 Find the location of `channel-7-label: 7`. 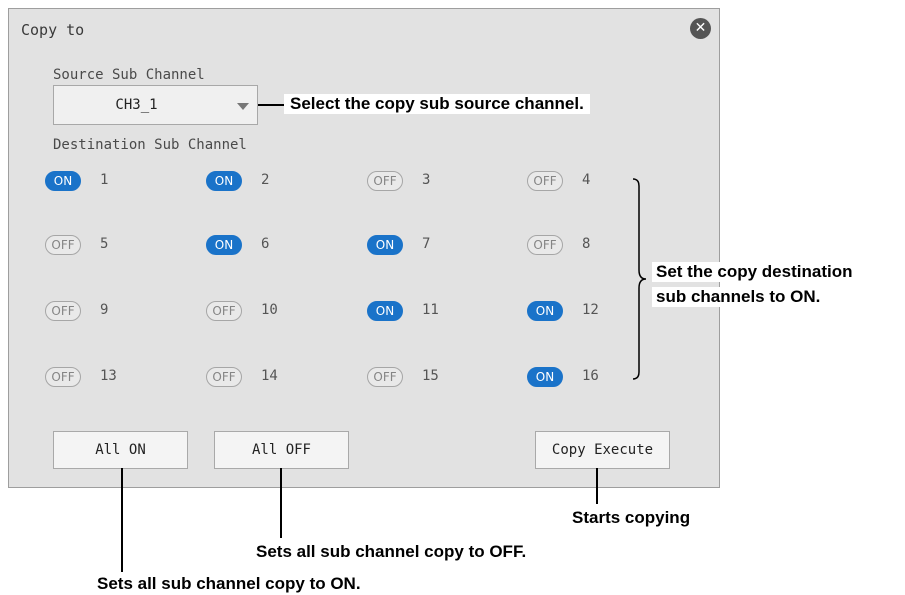

channel-7-label: 7 is located at coordinates (426, 244).